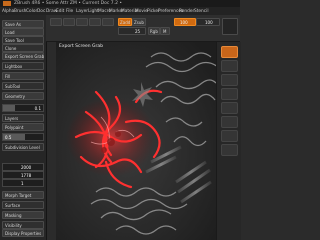 The height and width of the screenshot is (240, 320). I want to click on sdiv-value: 1, so click(22, 183).